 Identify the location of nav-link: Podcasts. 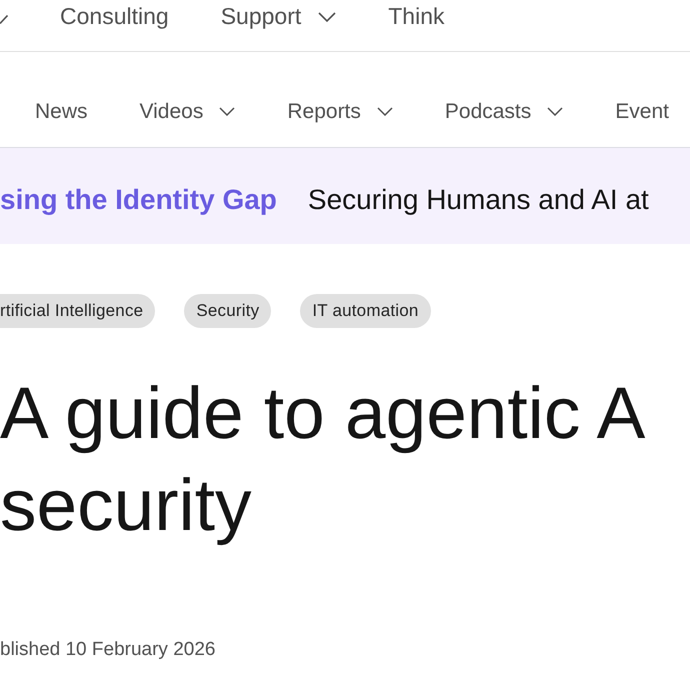
(504, 111).